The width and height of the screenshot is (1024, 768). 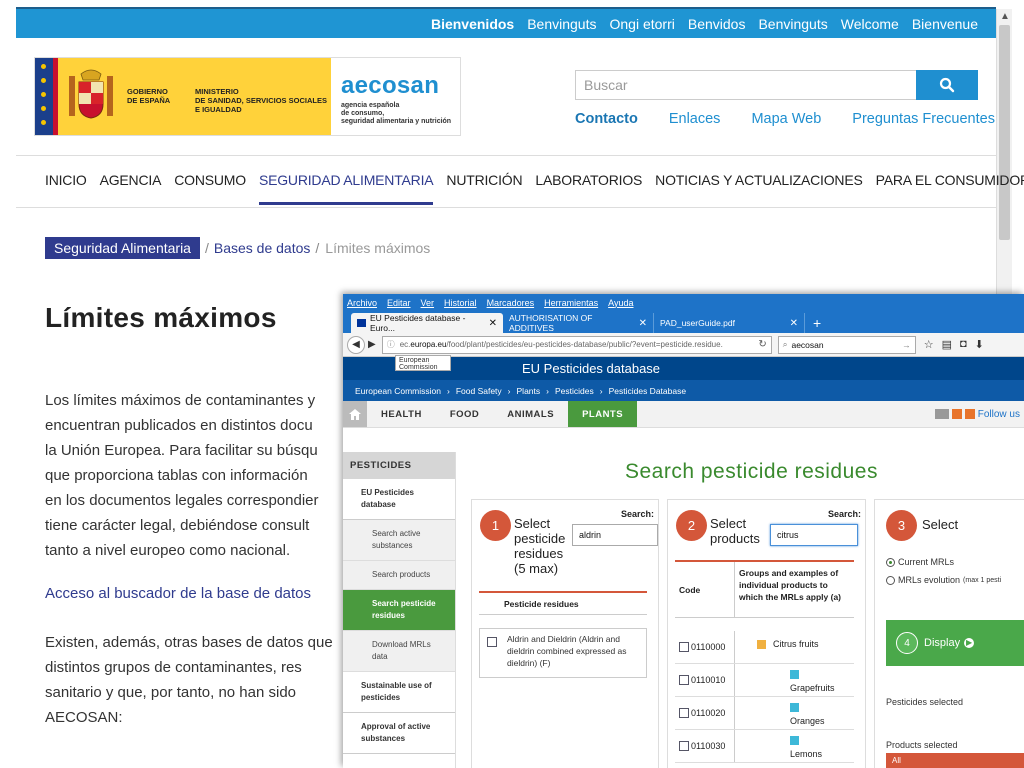 What do you see at coordinates (460, 303) in the screenshot?
I see `menu-historial: Historial` at bounding box center [460, 303].